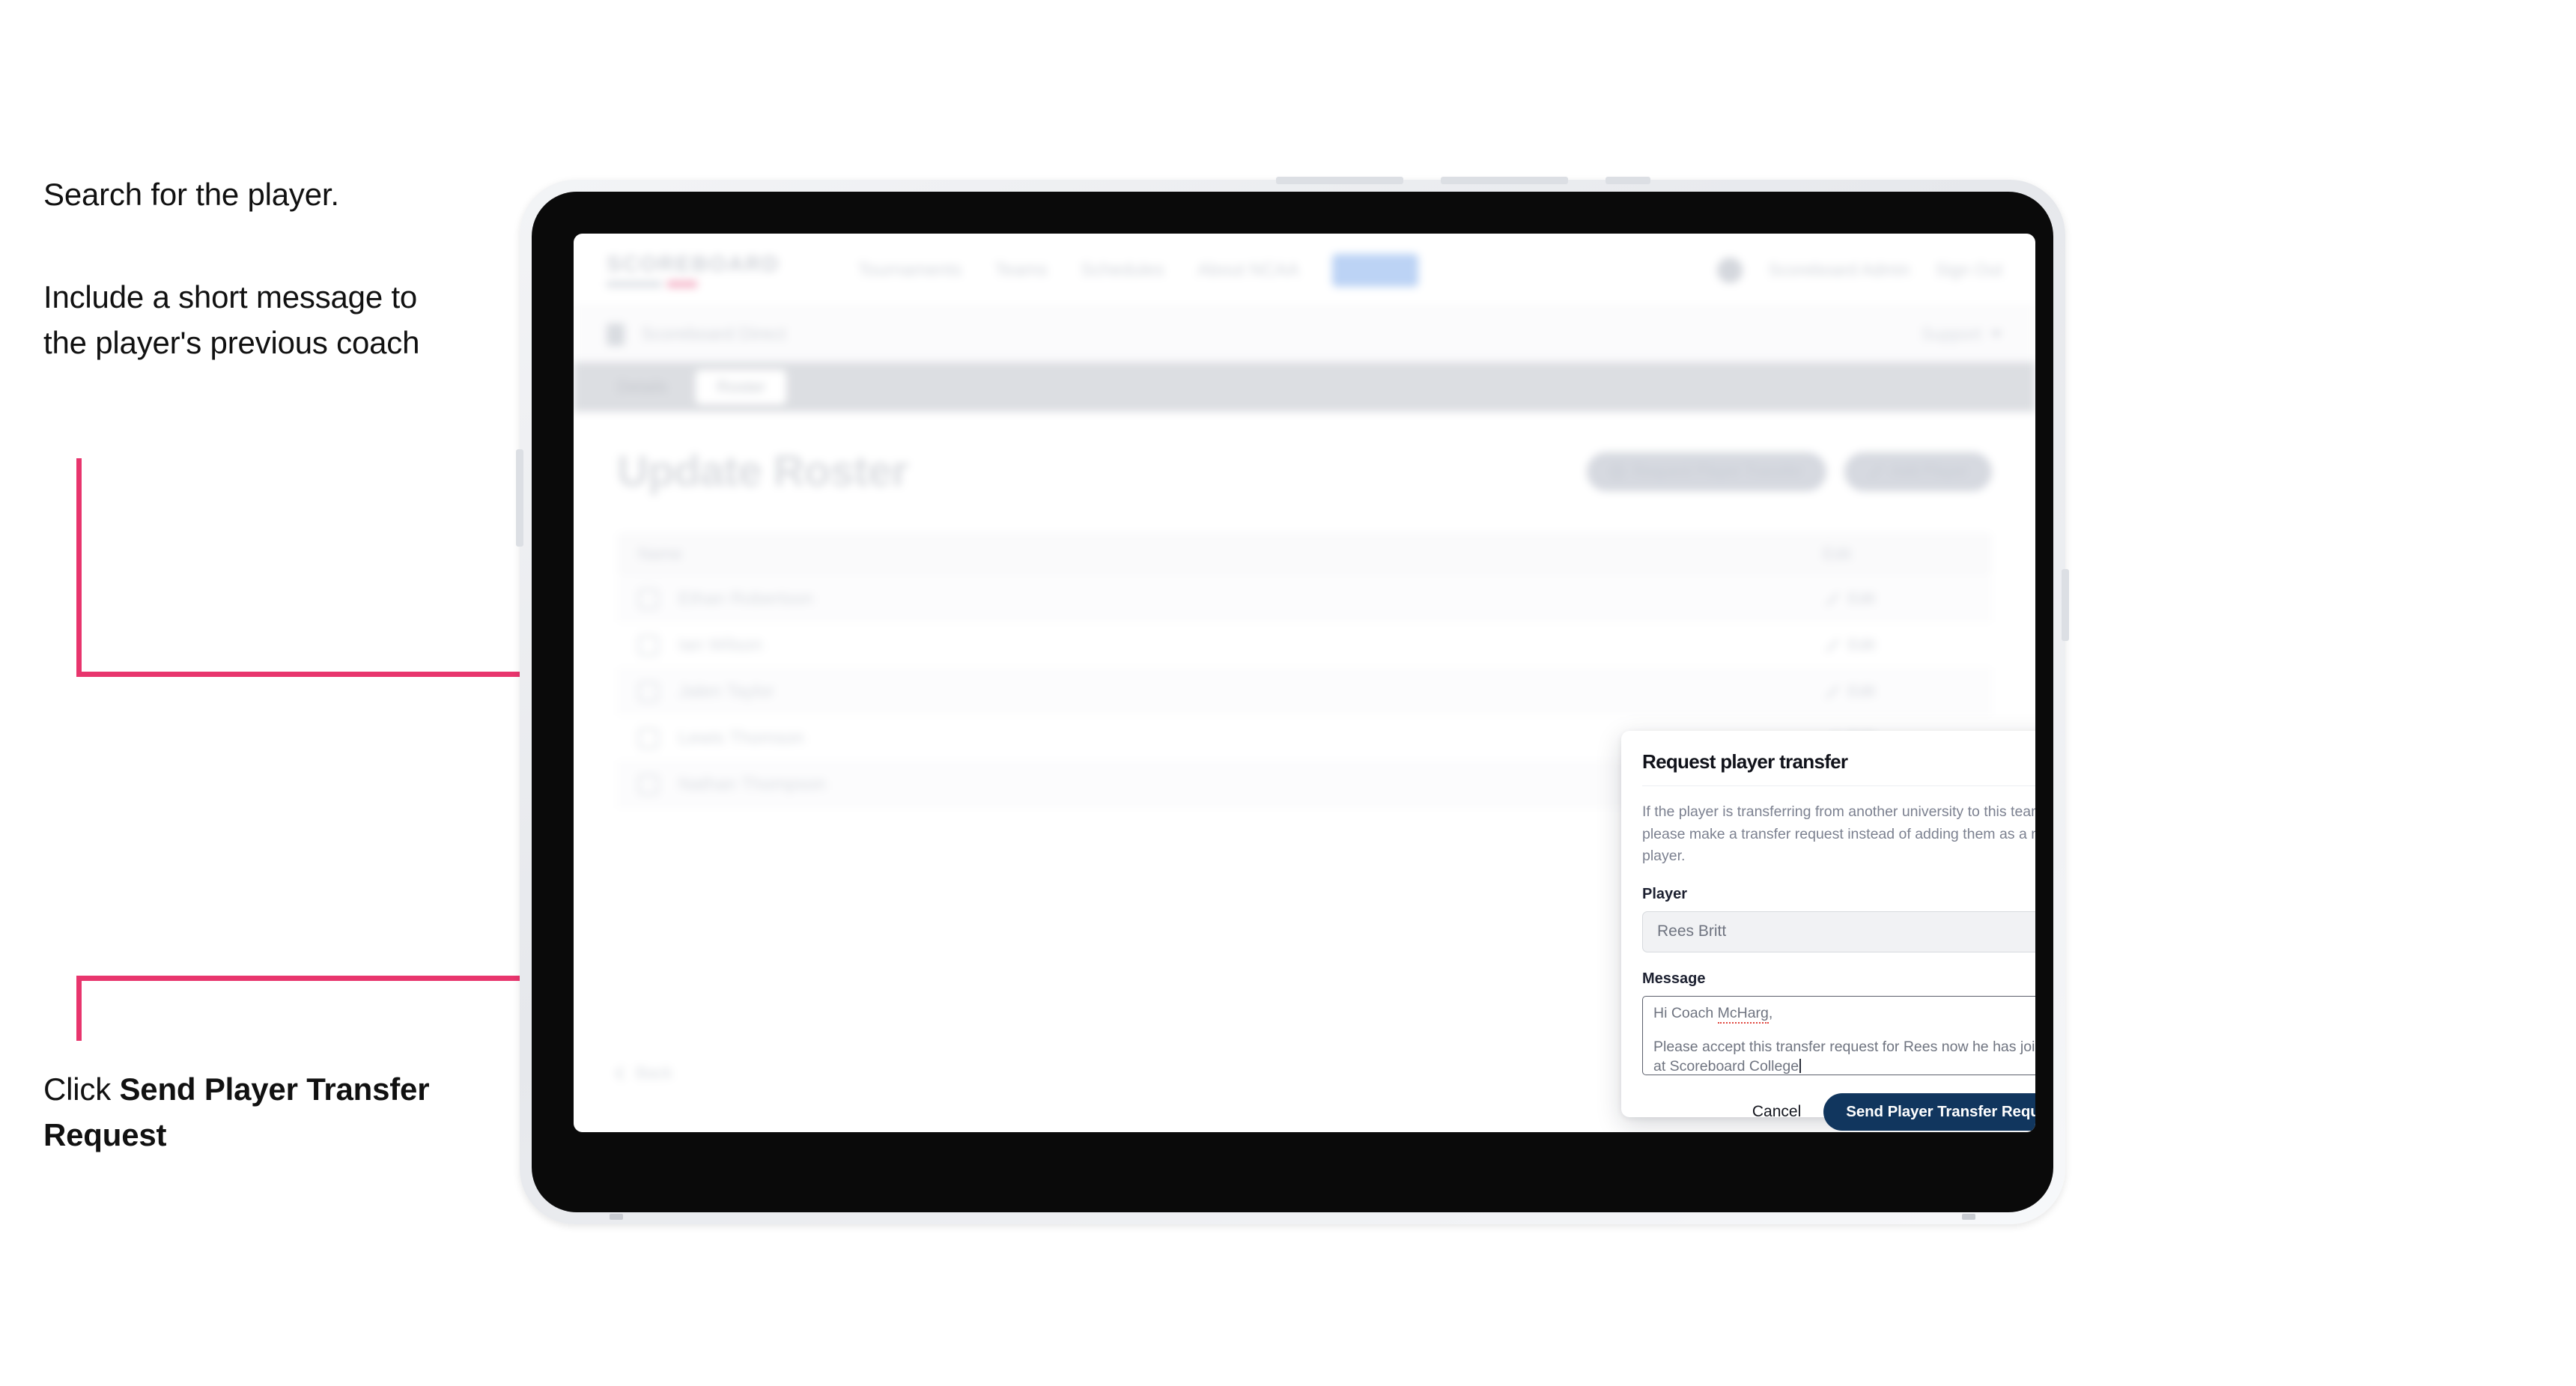 The width and height of the screenshot is (2576, 1386). Describe the element at coordinates (693, 264) in the screenshot. I see `brand-logo-text: SCOREBOARD` at that location.